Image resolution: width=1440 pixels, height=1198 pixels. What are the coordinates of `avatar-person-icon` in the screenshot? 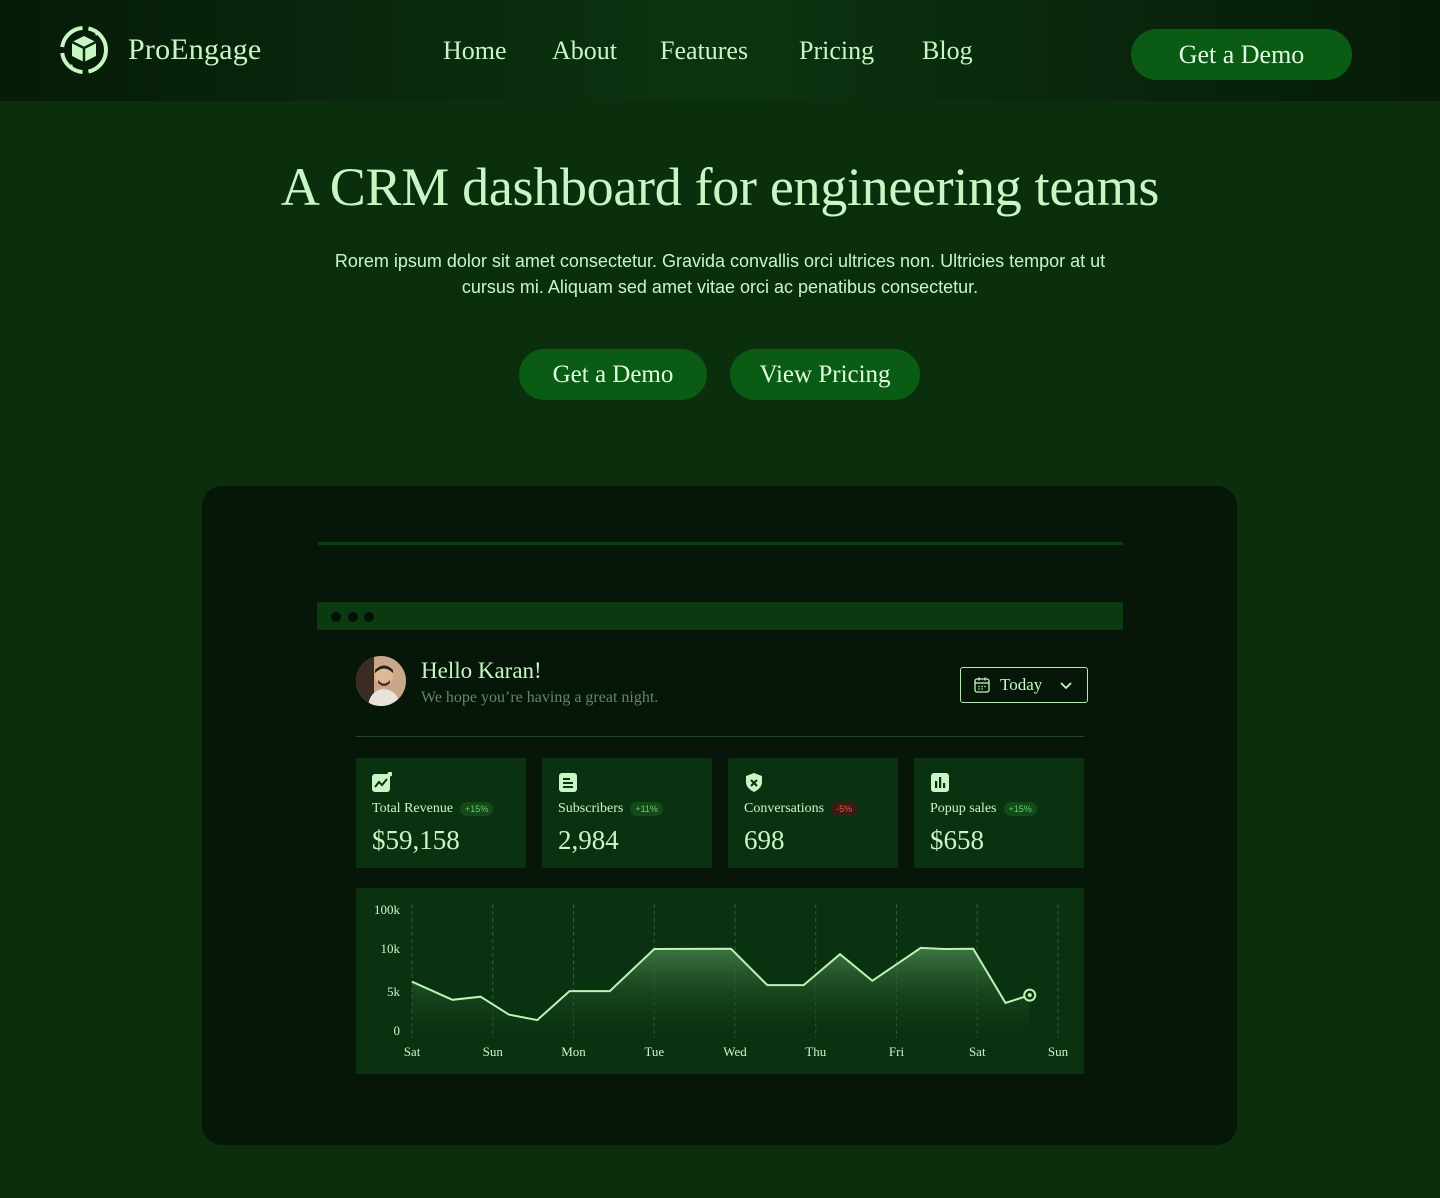 It's located at (381, 681).